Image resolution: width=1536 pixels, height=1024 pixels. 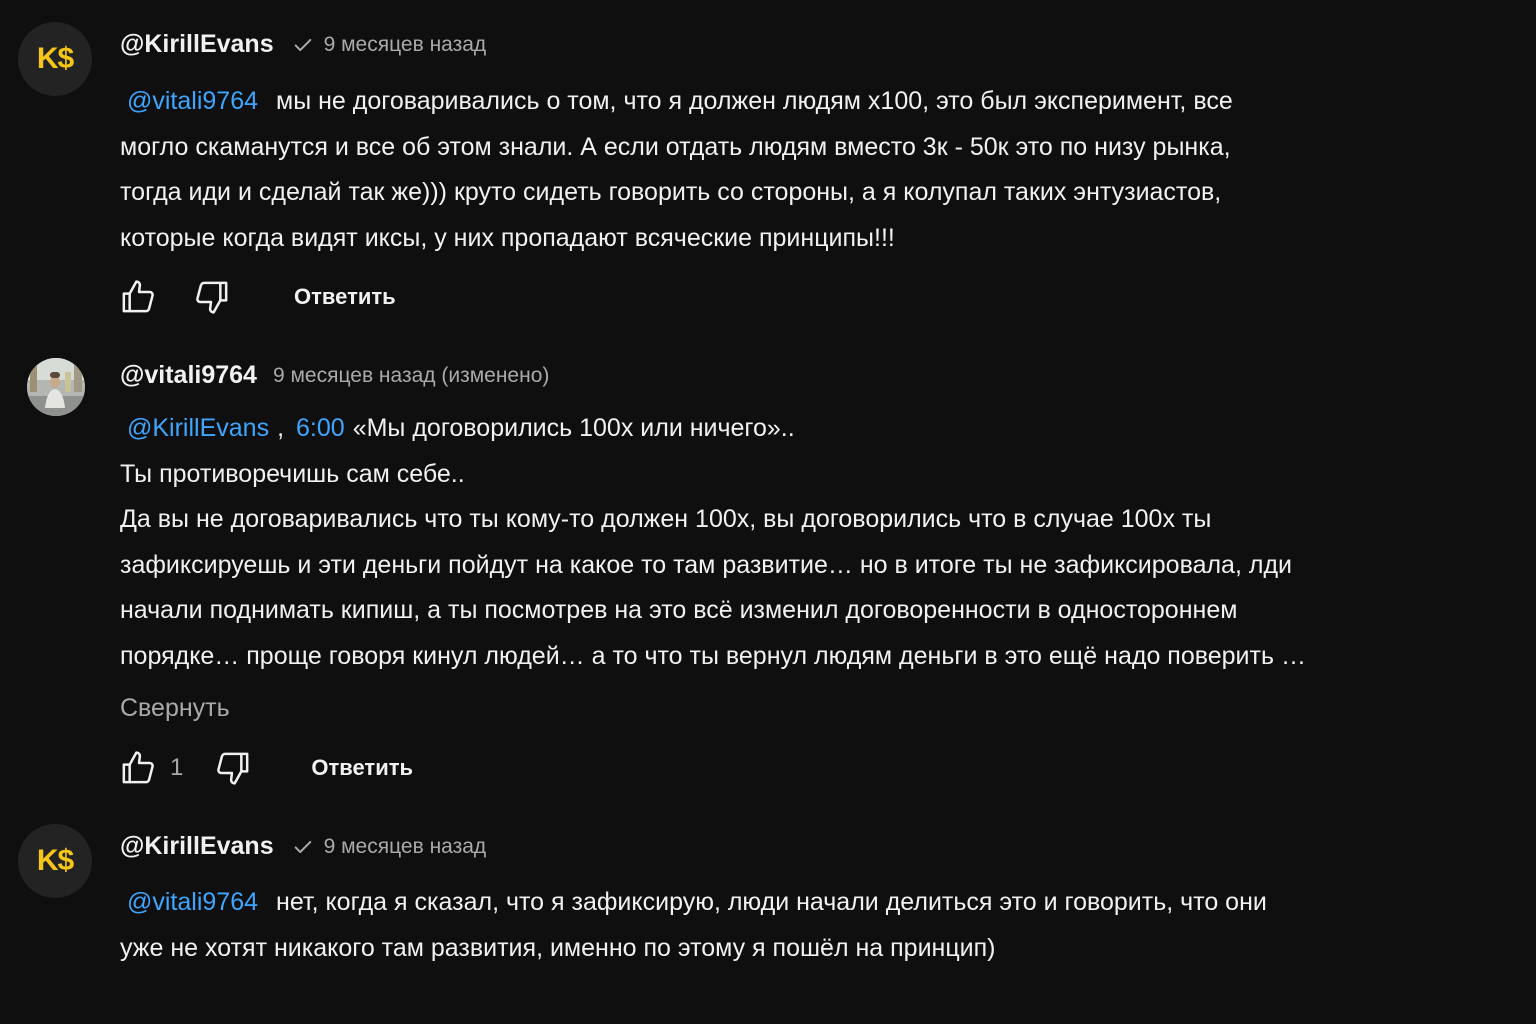 I want to click on comment-line: Ты противоречишь сам себе.., so click(x=292, y=473).